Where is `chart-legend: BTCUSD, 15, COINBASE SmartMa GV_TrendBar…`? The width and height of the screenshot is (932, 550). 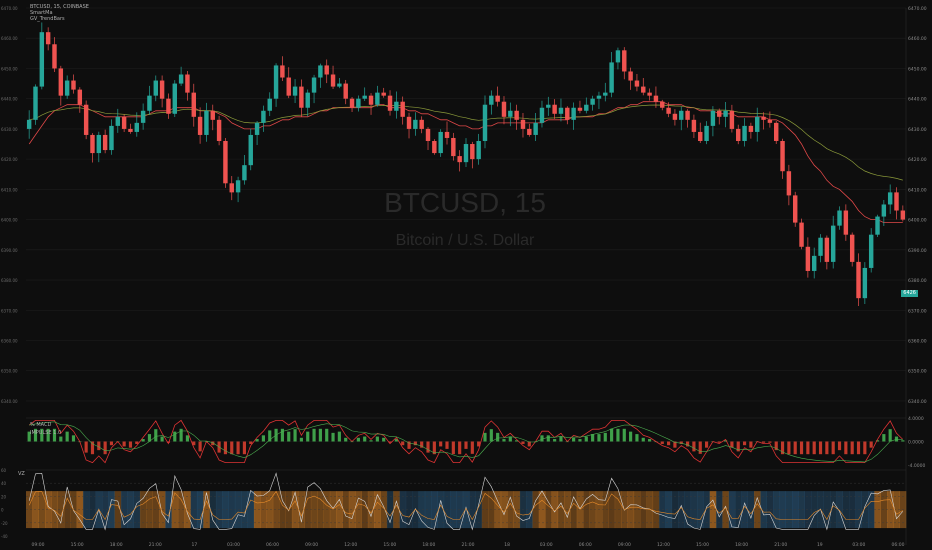 chart-legend: BTCUSD, 15, COINBASE SmartMa GV_TrendBar… is located at coordinates (59, 13).